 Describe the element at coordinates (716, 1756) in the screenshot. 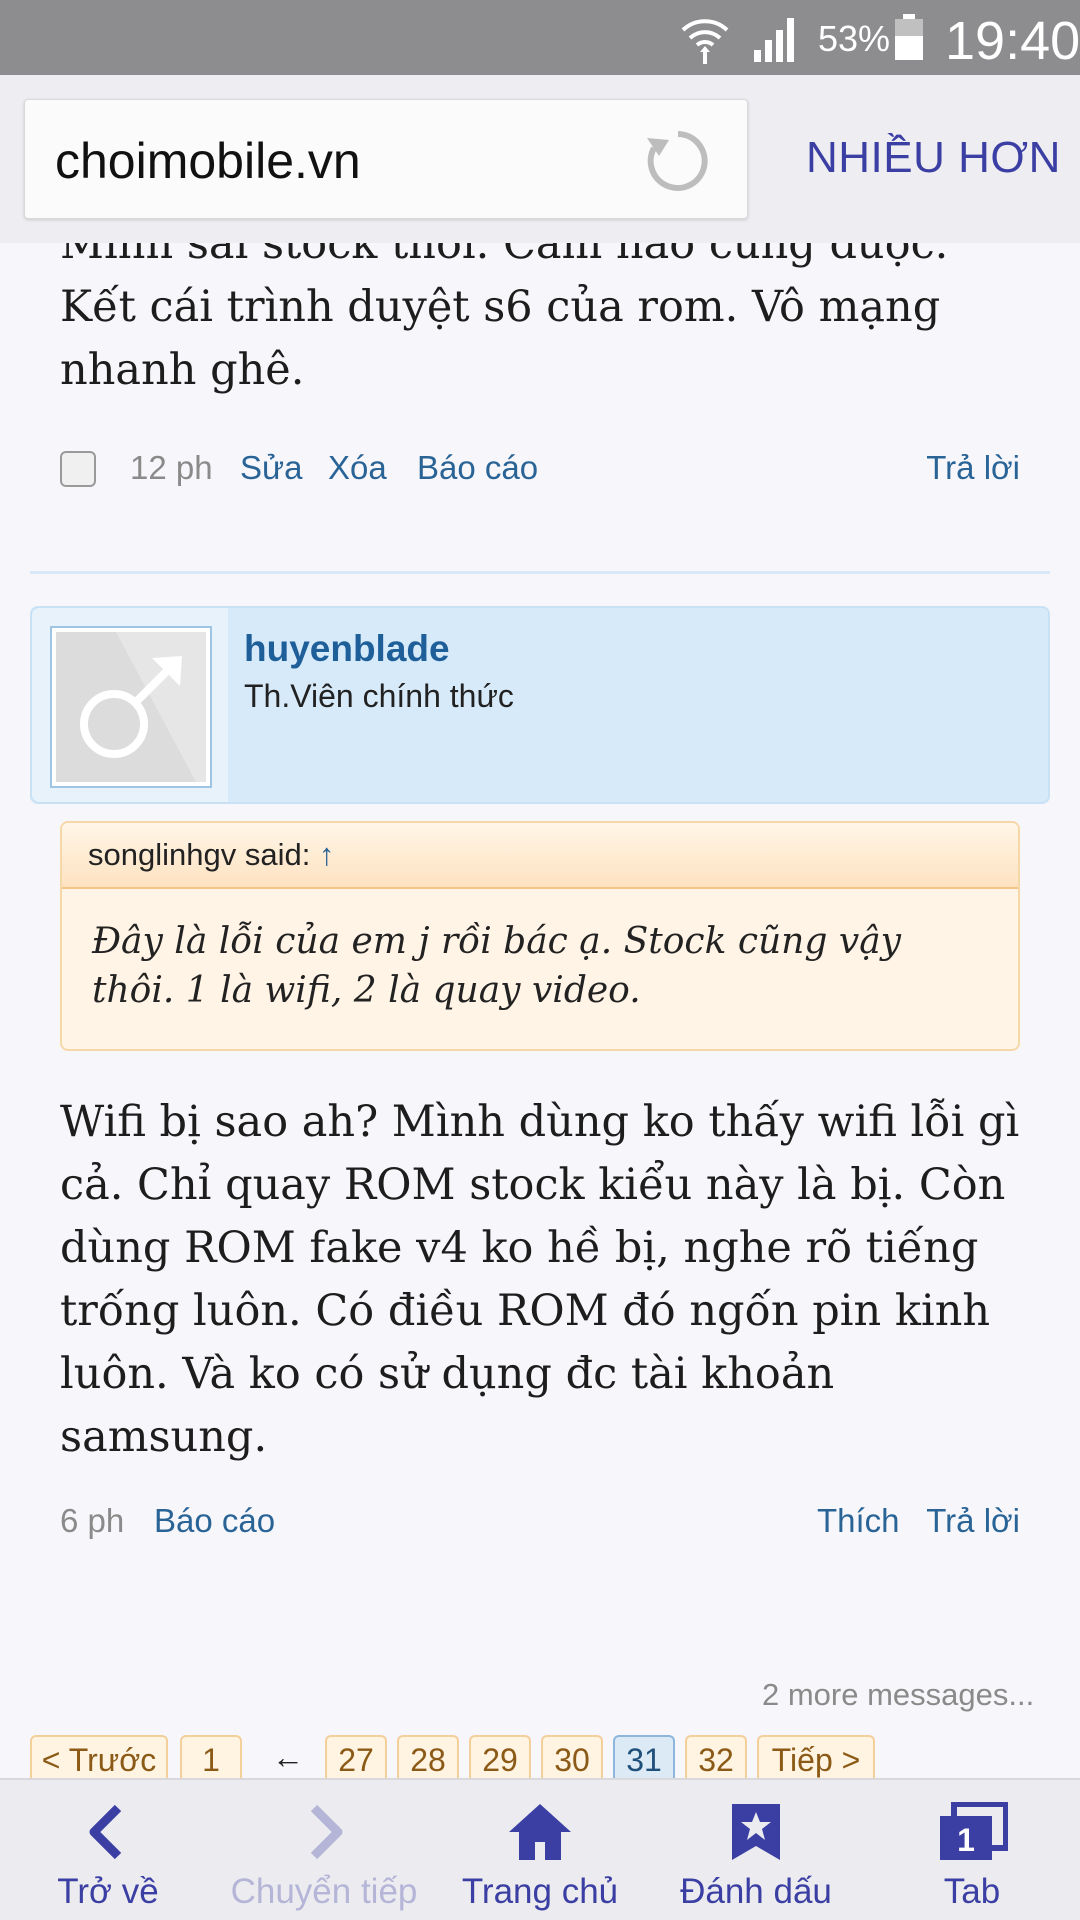

I see `page-32-button: 32` at that location.